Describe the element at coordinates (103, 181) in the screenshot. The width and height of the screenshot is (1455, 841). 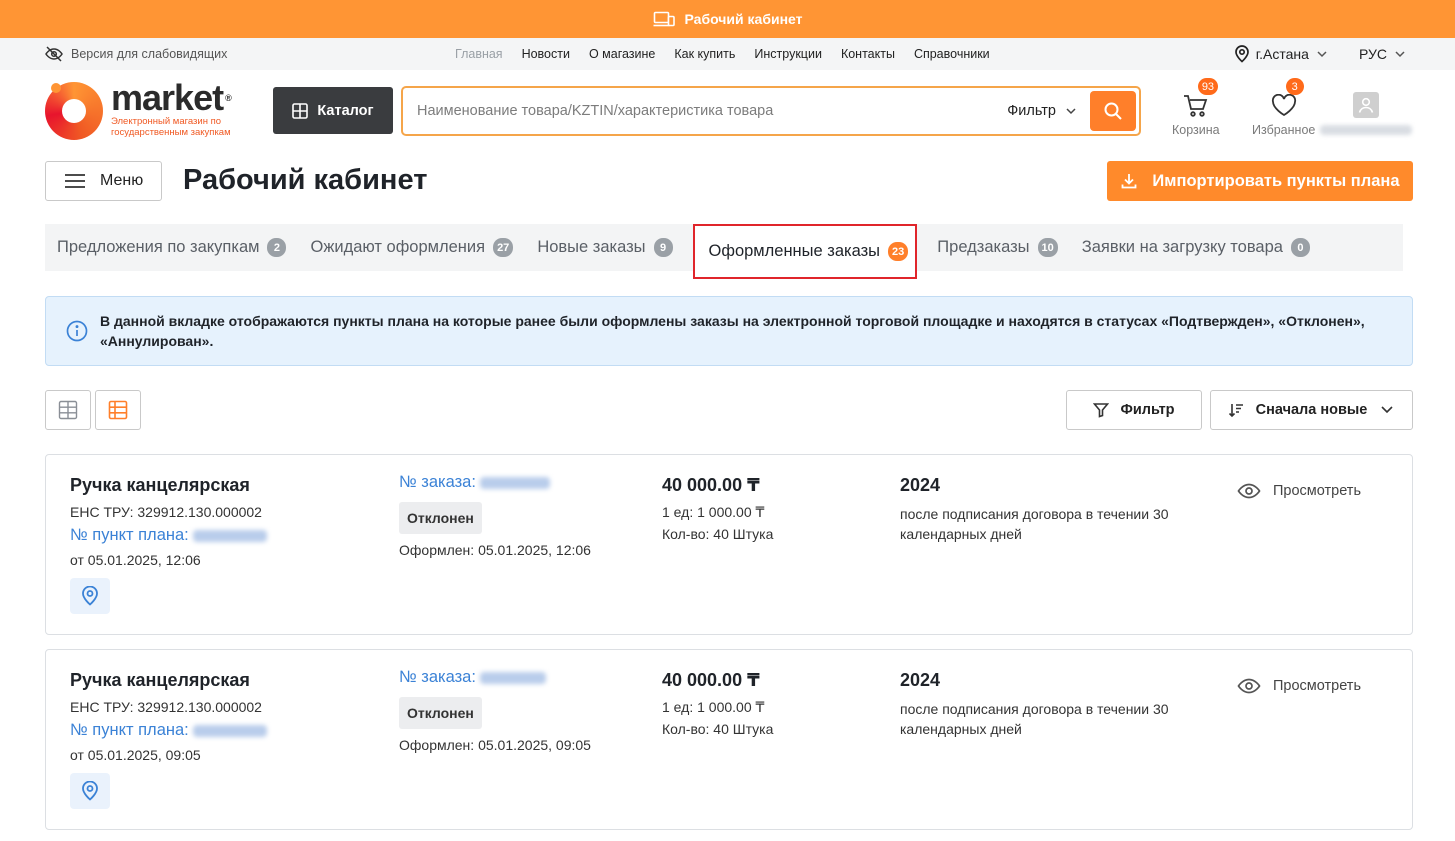
I see `menu-button: Меню` at that location.